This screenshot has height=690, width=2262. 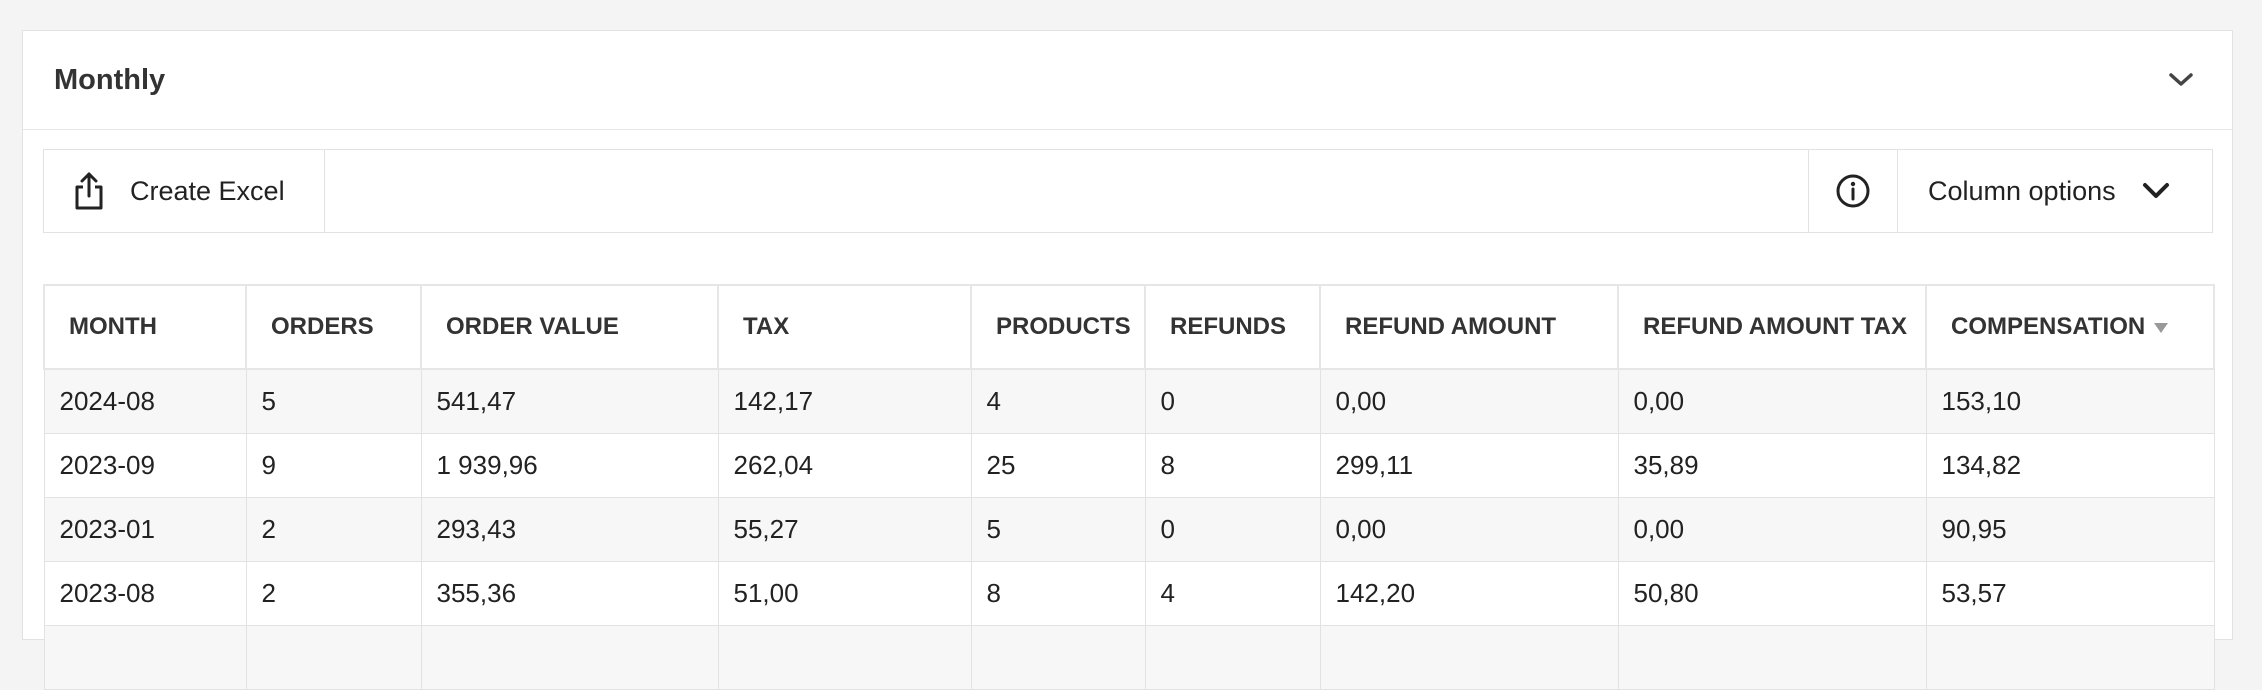 I want to click on cell-tax: 51,00, so click(x=844, y=593).